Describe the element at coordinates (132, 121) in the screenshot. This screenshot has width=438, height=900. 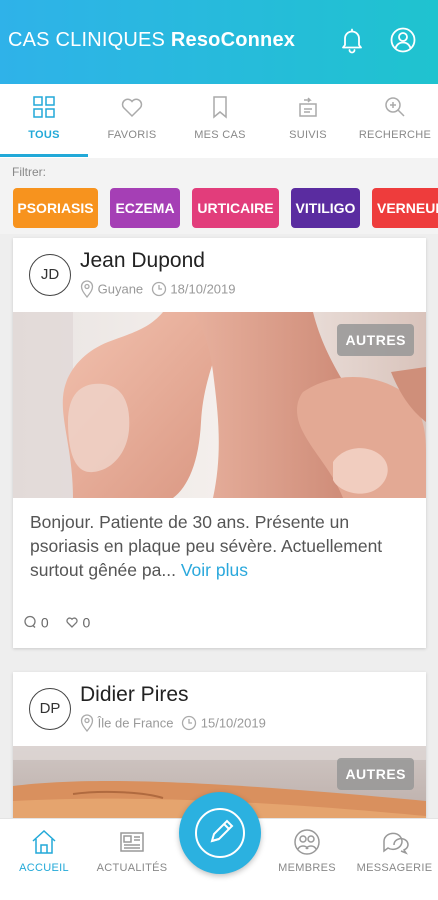
I see `tab-favoris: FAVORIS` at that location.